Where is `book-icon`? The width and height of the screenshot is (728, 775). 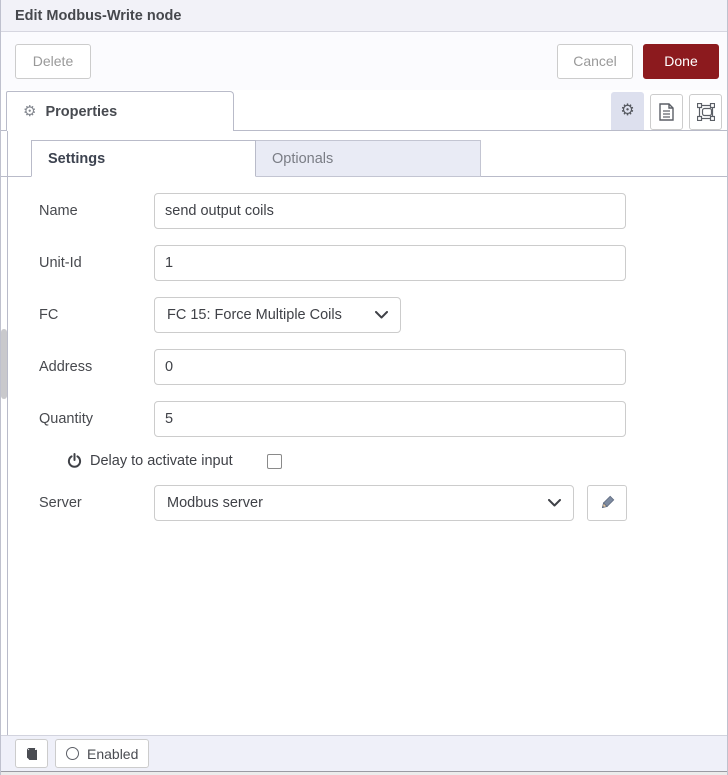
book-icon is located at coordinates (31, 754).